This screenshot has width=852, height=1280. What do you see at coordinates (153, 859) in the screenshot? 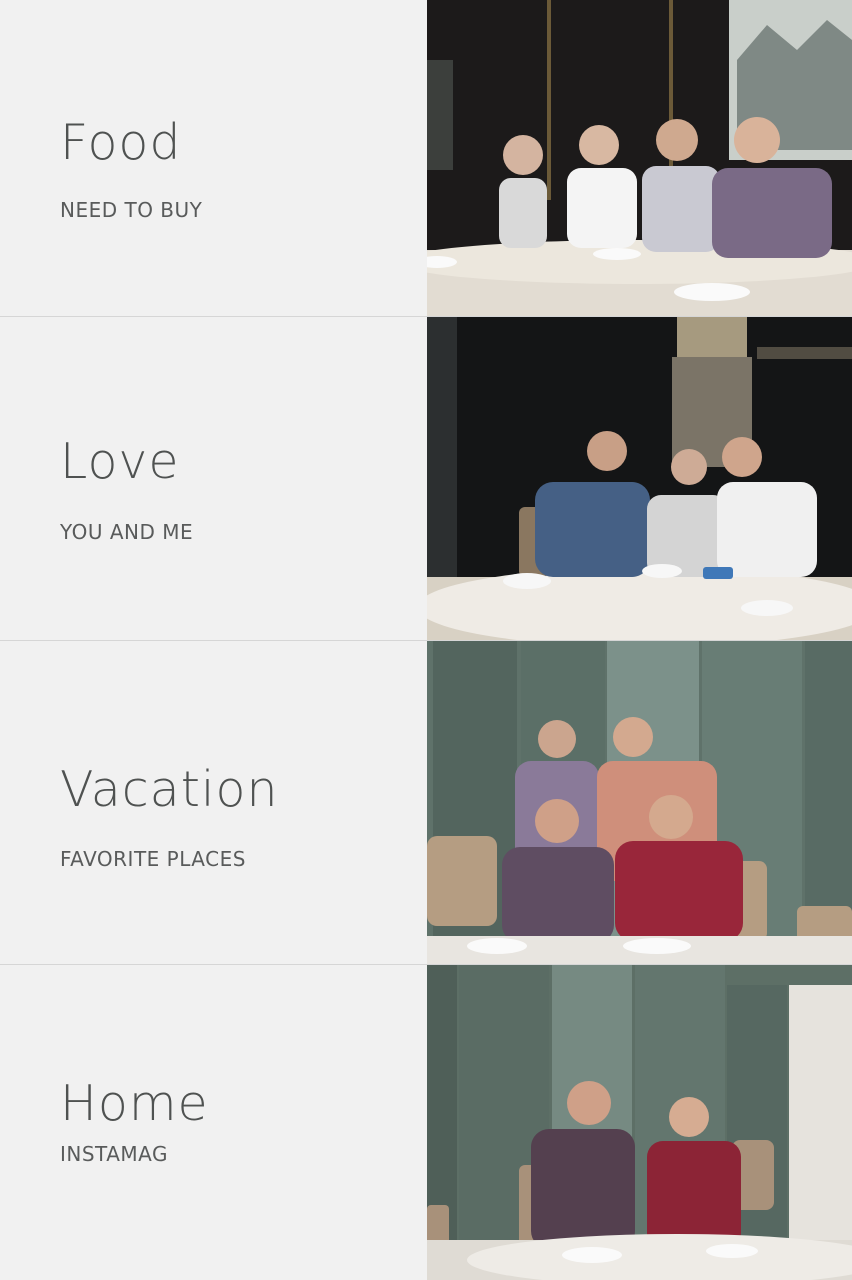
I see `section-subtitle: FAVORITE PLACES` at bounding box center [153, 859].